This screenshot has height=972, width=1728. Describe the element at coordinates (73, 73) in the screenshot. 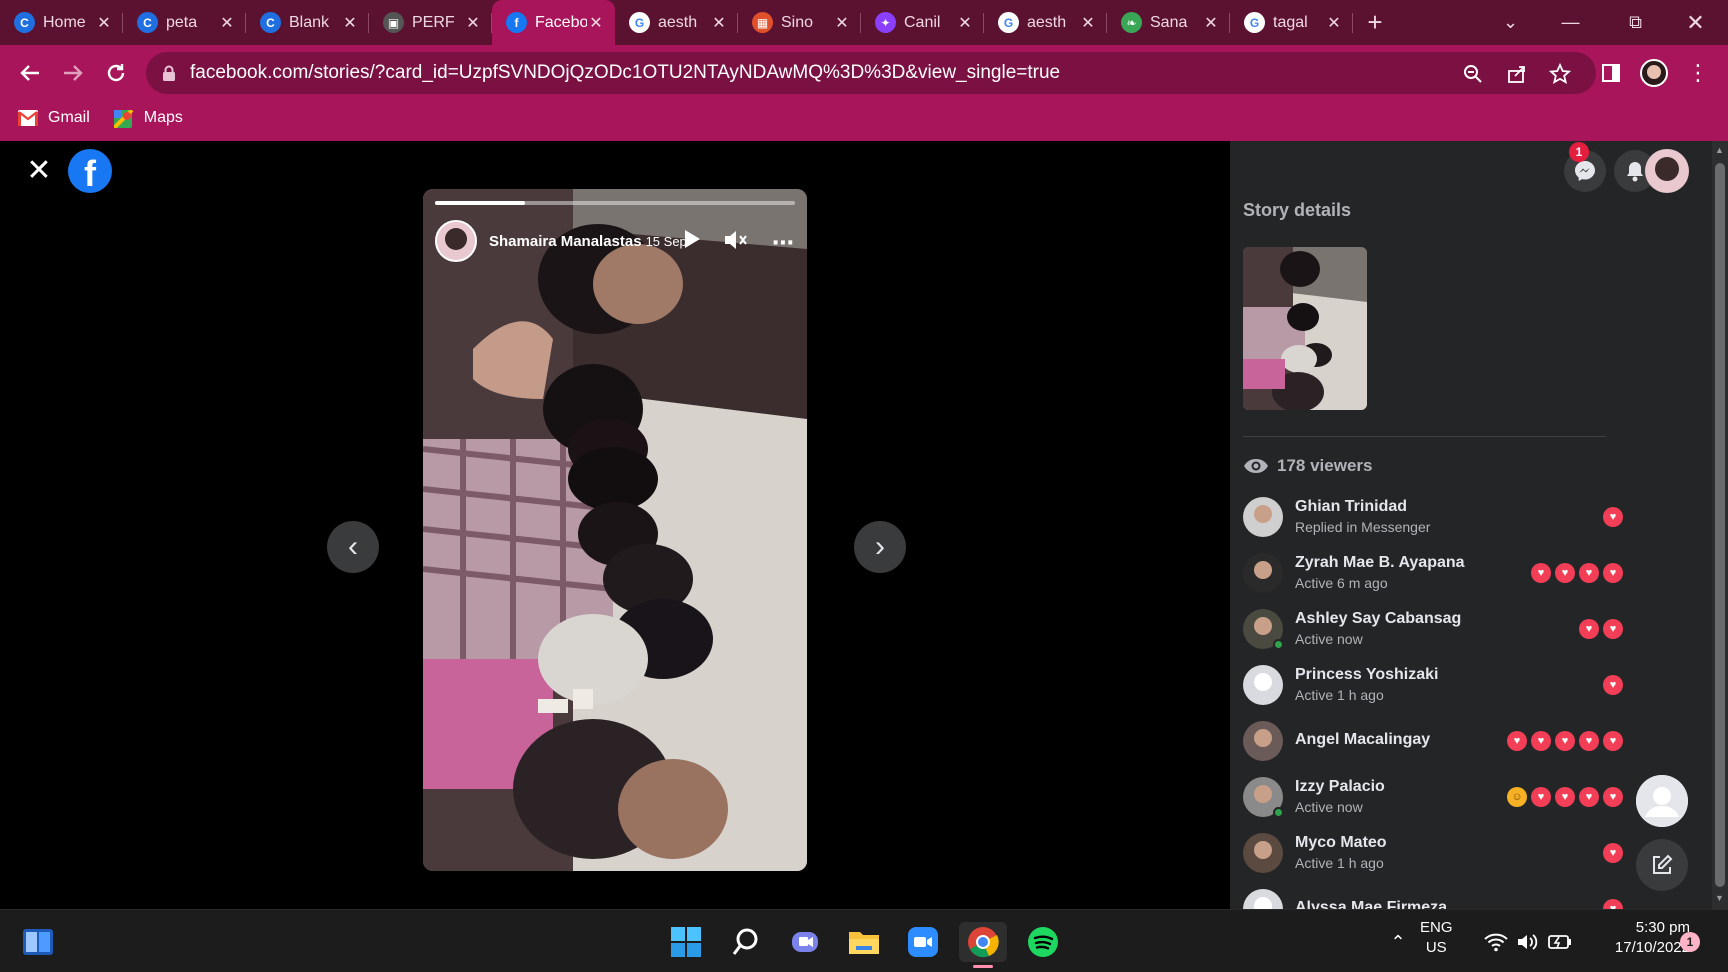

I see `forward-button` at that location.